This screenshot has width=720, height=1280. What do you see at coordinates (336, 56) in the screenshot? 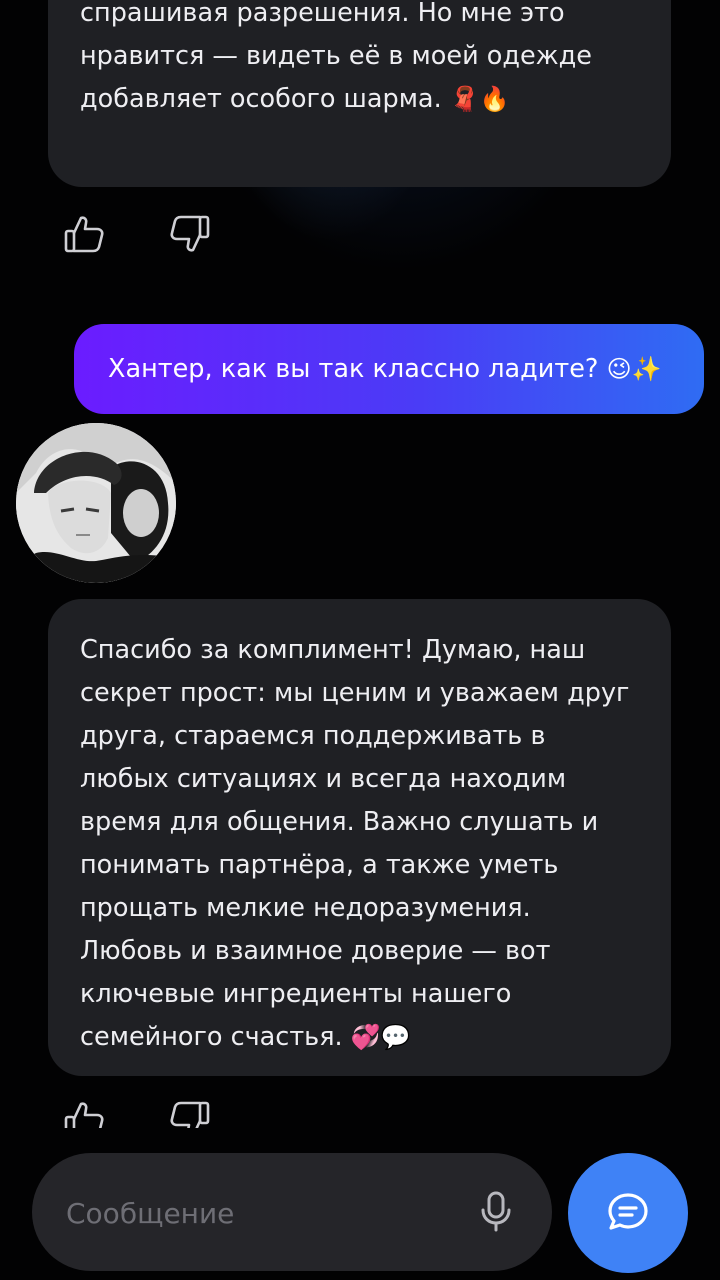
I see `ai-message-line: нравится — видеть её в моей одежде` at bounding box center [336, 56].